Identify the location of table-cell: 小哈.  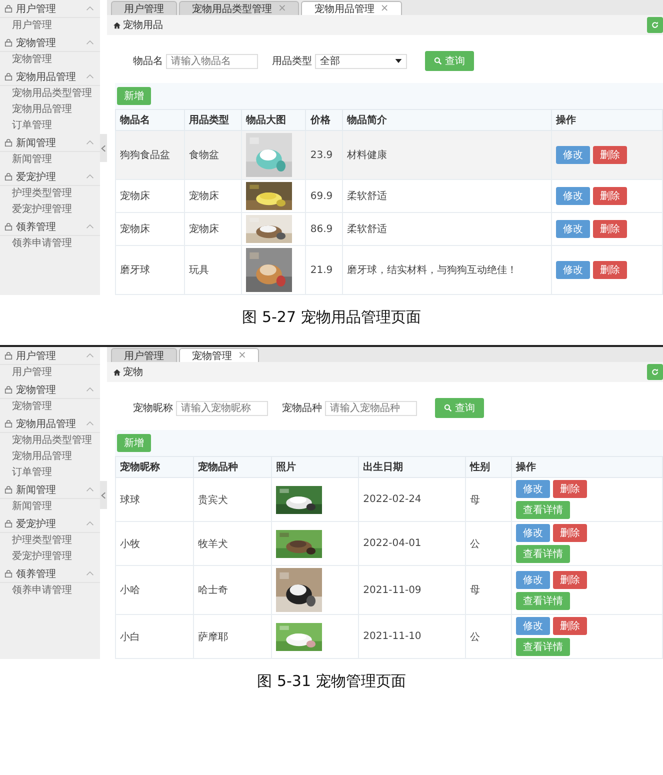
(155, 590).